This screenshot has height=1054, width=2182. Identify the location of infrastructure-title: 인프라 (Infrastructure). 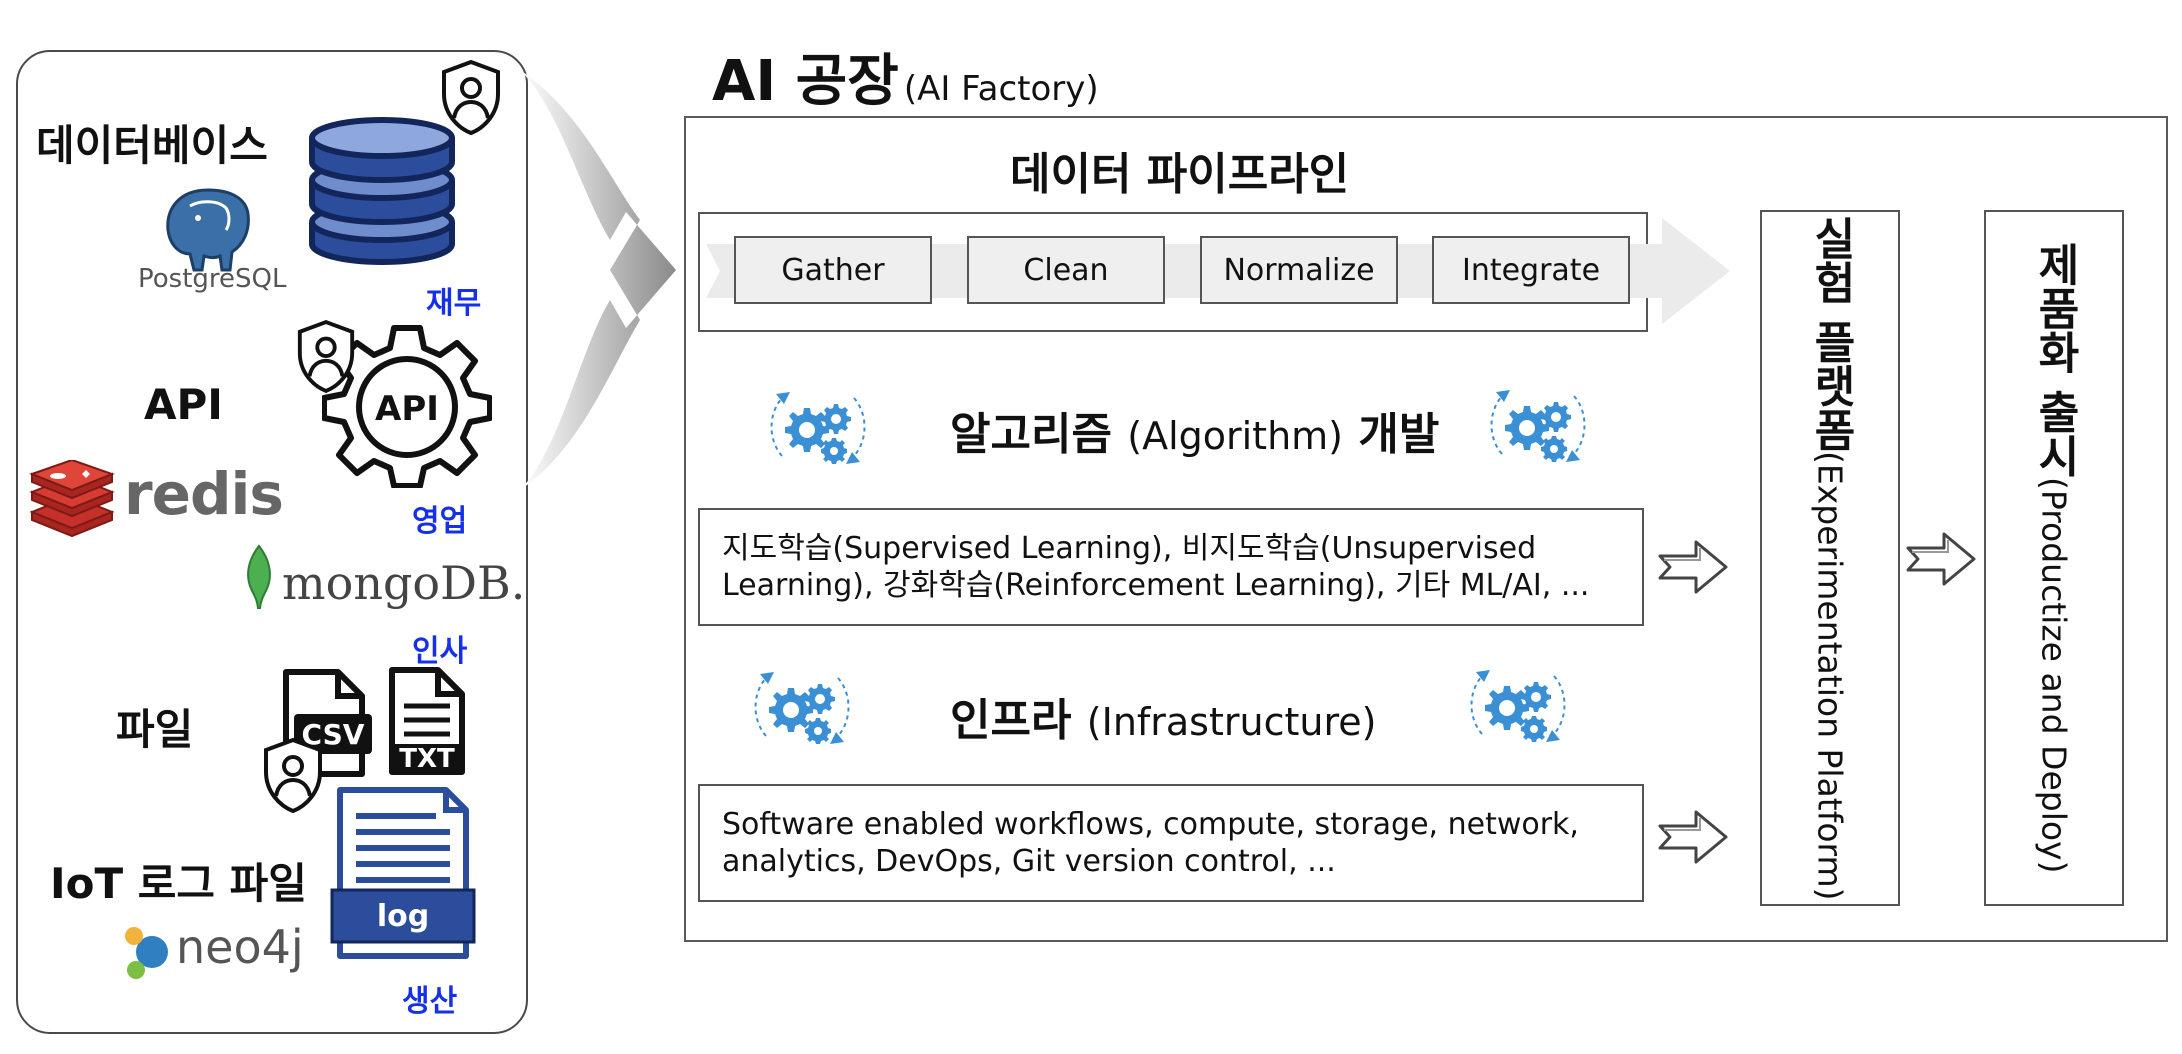
(1163, 716).